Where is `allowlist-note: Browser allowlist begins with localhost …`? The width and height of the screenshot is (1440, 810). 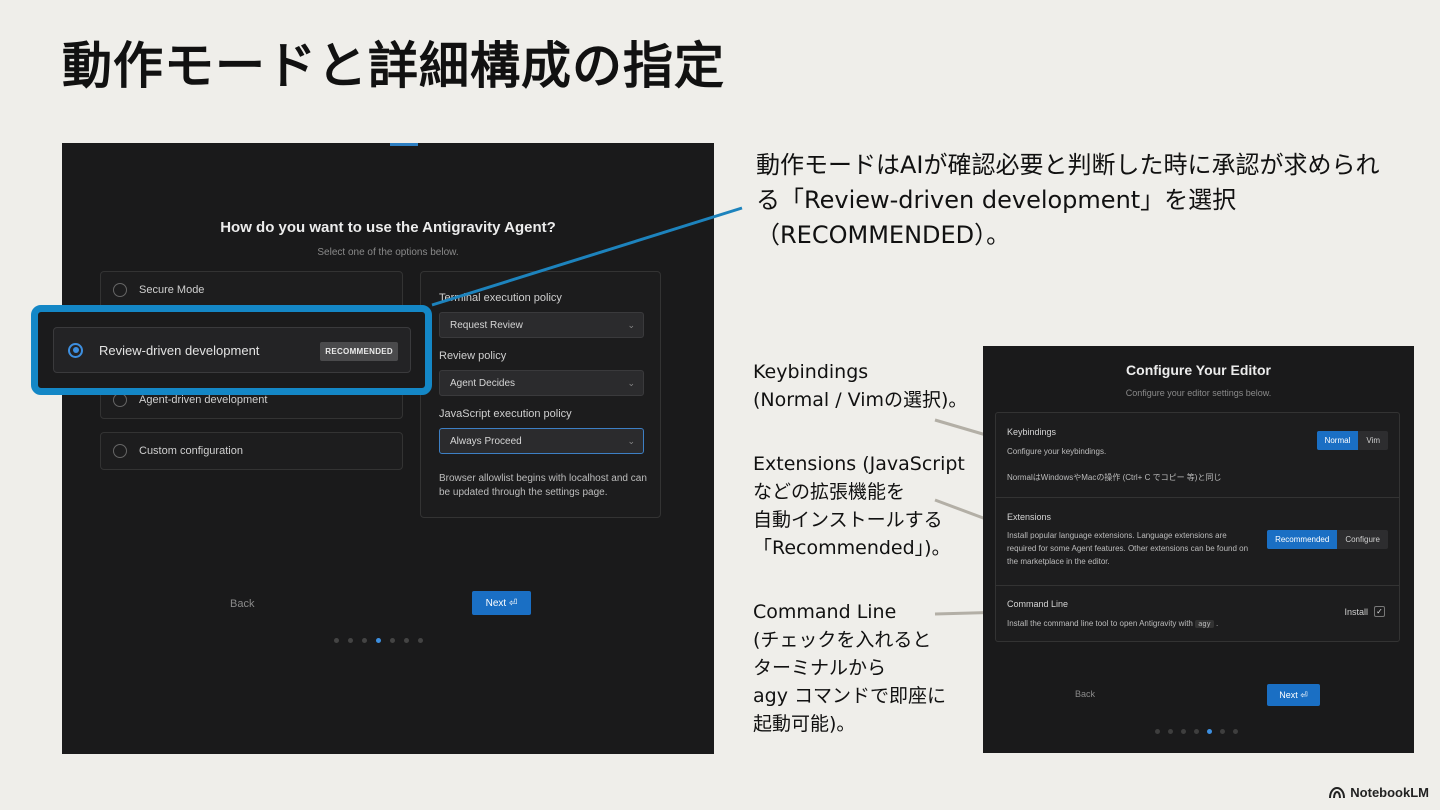 allowlist-note: Browser allowlist begins with localhost … is located at coordinates (543, 485).